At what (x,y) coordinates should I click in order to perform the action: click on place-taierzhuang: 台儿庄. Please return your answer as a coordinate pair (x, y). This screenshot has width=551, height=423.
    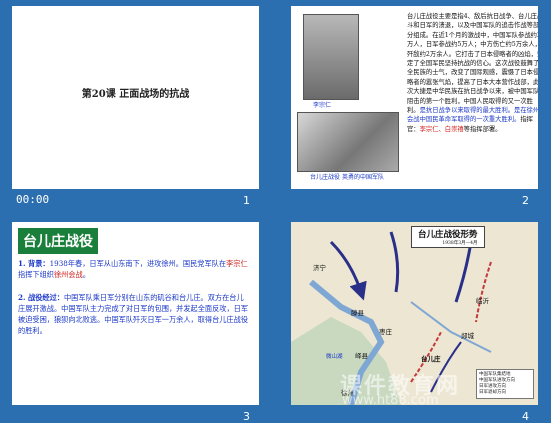
    Looking at the image, I should click on (431, 359).